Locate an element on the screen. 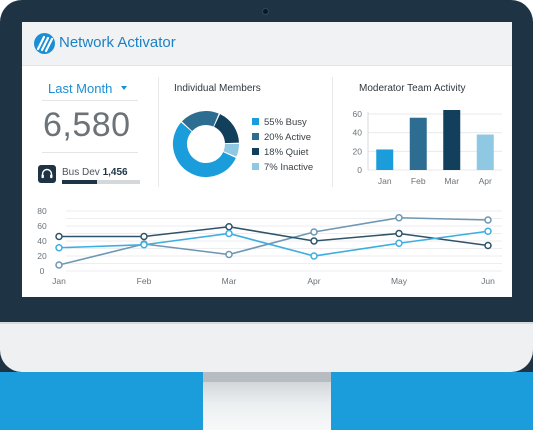  line-y-tick-label: 20 is located at coordinates (42, 256).